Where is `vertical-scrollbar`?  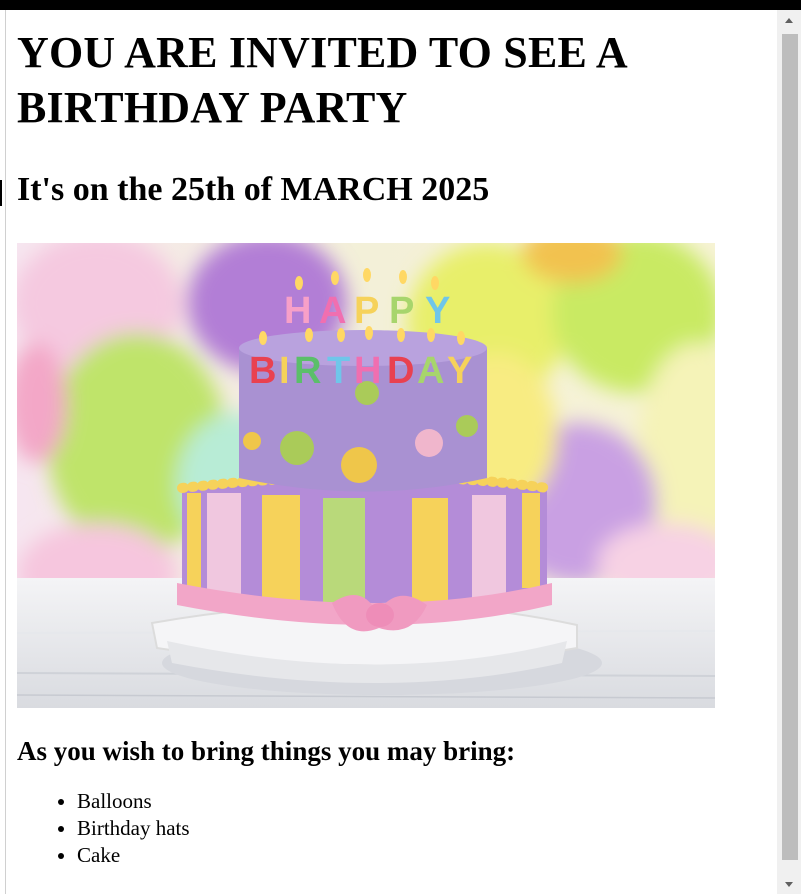 vertical-scrollbar is located at coordinates (789, 452).